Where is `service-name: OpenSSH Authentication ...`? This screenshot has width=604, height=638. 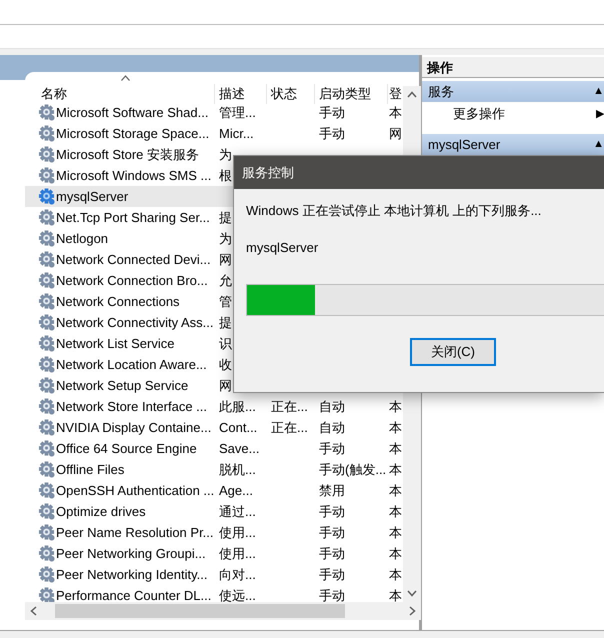 service-name: OpenSSH Authentication ... is located at coordinates (135, 491).